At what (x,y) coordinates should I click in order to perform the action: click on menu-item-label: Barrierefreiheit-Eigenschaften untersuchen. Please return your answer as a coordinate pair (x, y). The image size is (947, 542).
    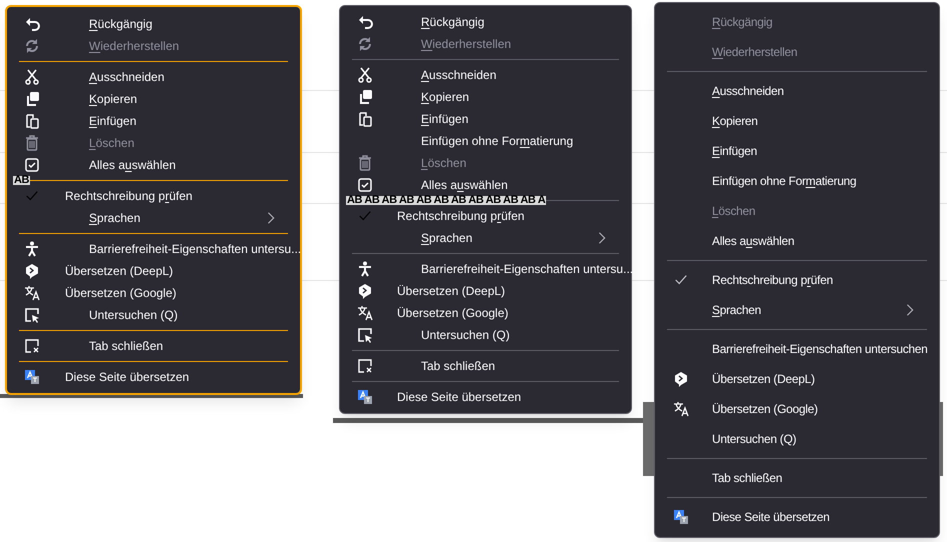
    Looking at the image, I should click on (820, 349).